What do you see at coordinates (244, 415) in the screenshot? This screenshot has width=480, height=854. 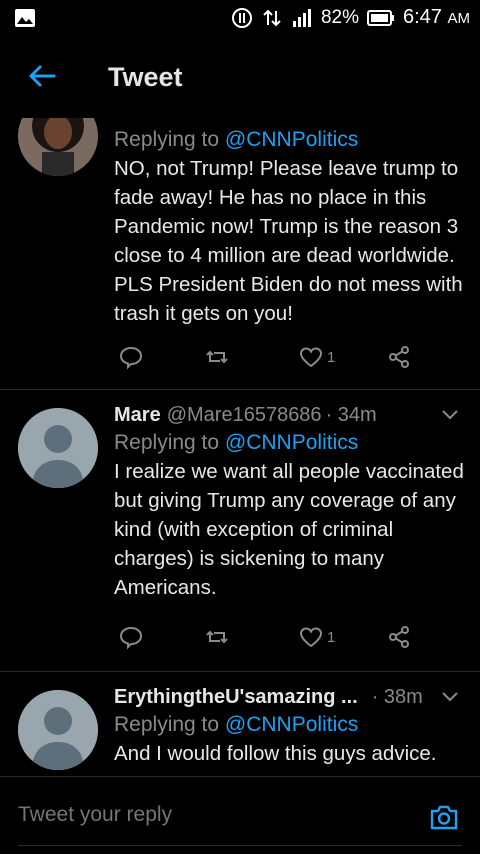 I see `user-handle: @Mare16578686` at bounding box center [244, 415].